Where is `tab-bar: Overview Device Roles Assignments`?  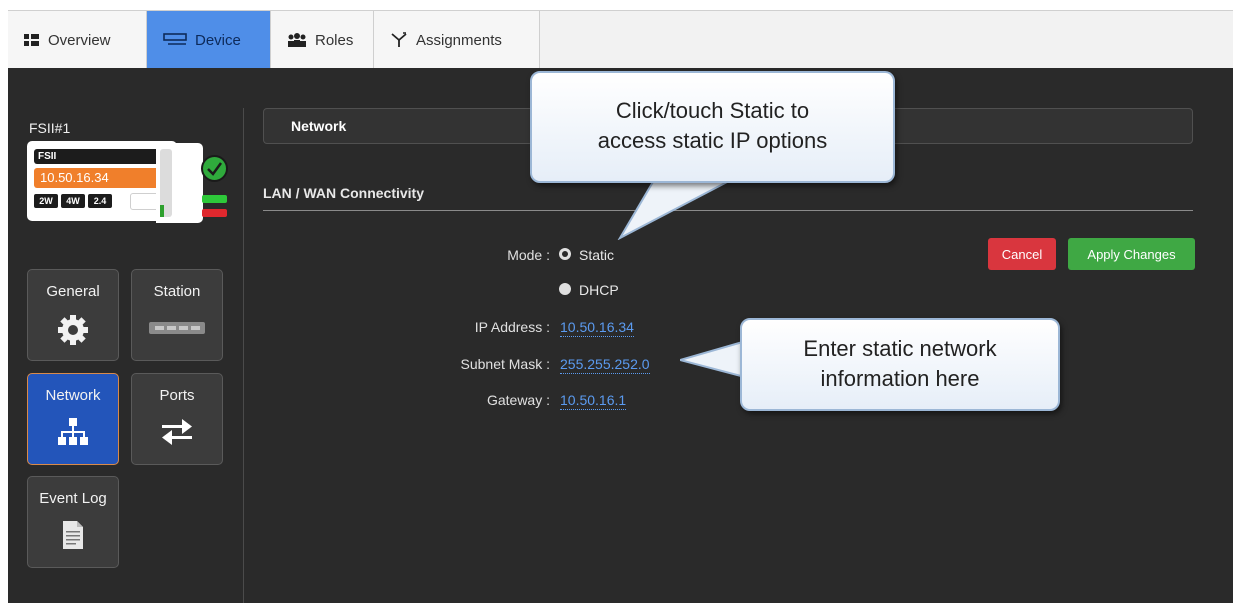 tab-bar: Overview Device Roles Assignments is located at coordinates (620, 39).